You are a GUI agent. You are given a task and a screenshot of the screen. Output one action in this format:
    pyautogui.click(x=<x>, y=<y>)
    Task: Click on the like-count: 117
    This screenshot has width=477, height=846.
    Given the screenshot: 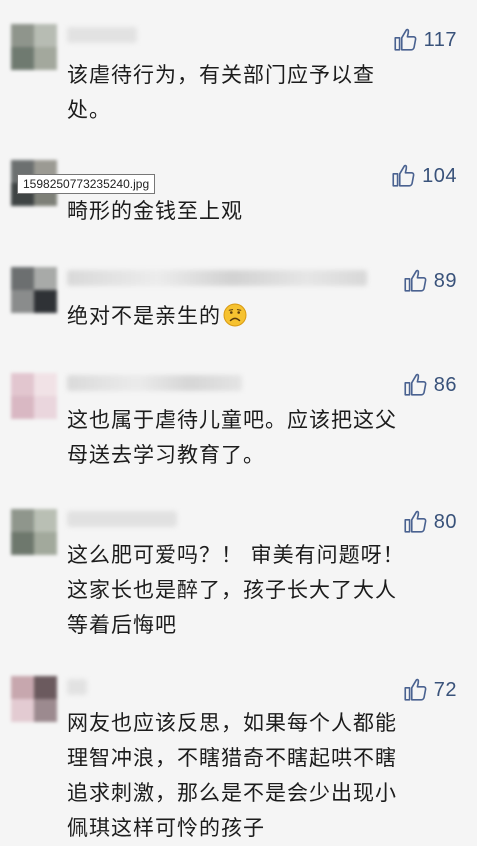 What is the action you would take?
    pyautogui.click(x=440, y=39)
    